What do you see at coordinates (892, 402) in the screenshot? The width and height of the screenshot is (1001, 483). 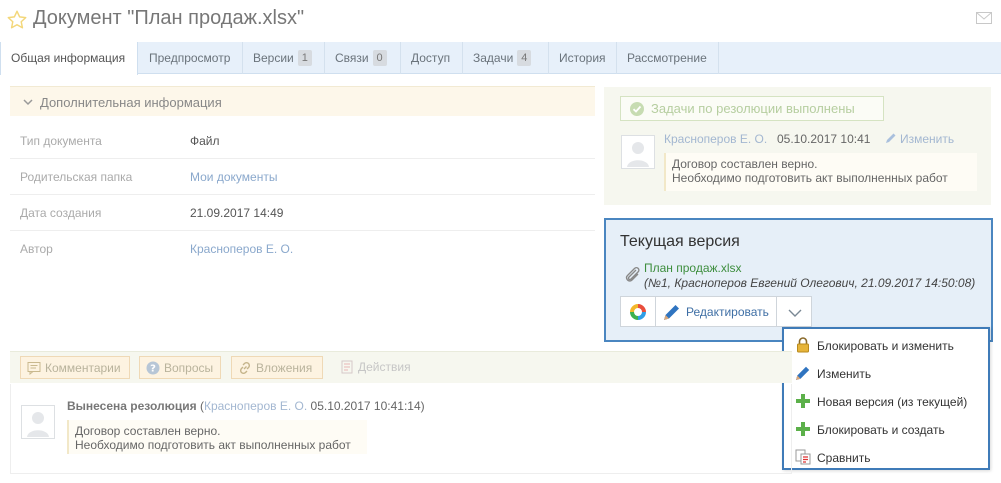 I see `menu-item-label: Новая версия (из текущей)` at bounding box center [892, 402].